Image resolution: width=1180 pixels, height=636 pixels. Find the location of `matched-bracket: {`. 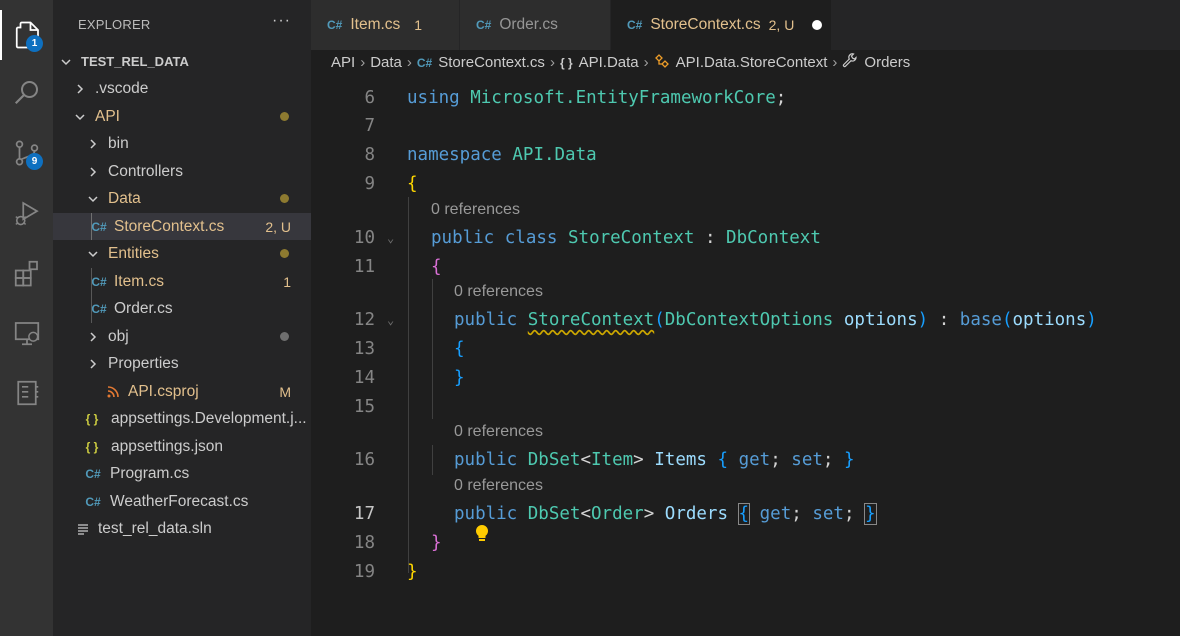

matched-bracket: { is located at coordinates (744, 514).